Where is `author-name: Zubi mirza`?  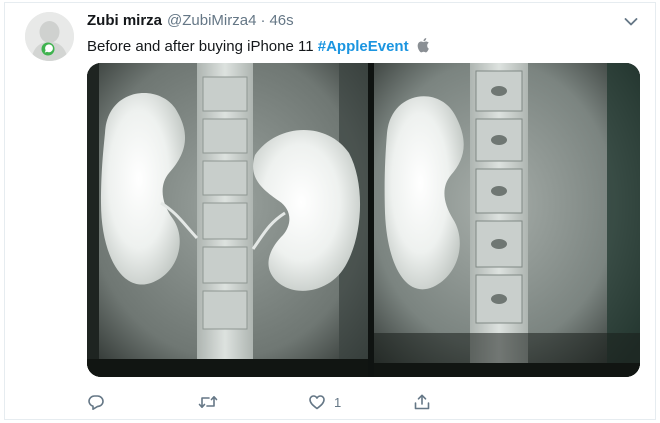
author-name: Zubi mirza is located at coordinates (124, 20).